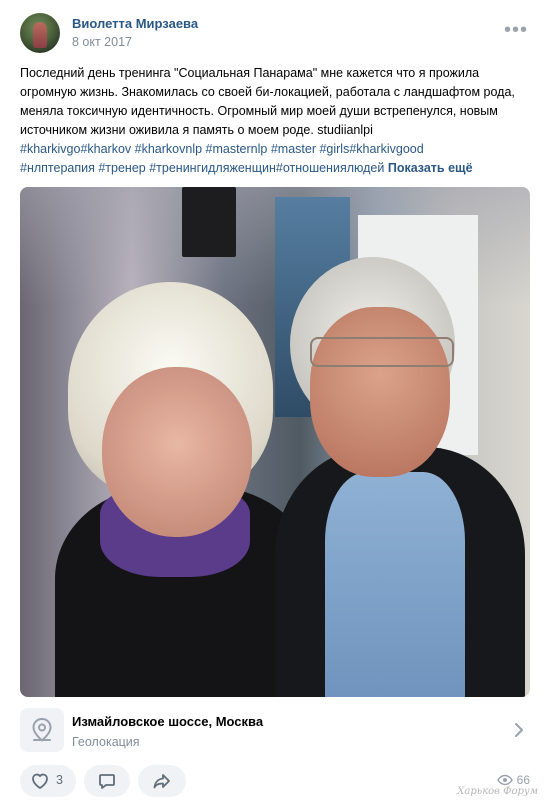  What do you see at coordinates (162, 783) in the screenshot?
I see `share-icon` at bounding box center [162, 783].